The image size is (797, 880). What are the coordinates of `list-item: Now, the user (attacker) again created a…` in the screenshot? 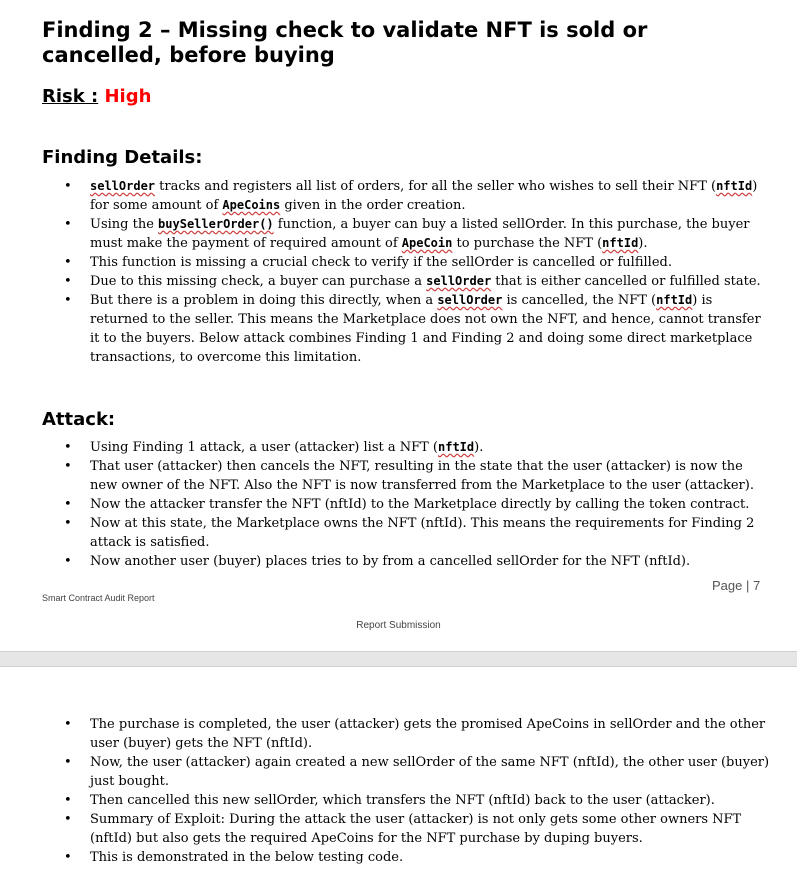 It's located at (407, 772).